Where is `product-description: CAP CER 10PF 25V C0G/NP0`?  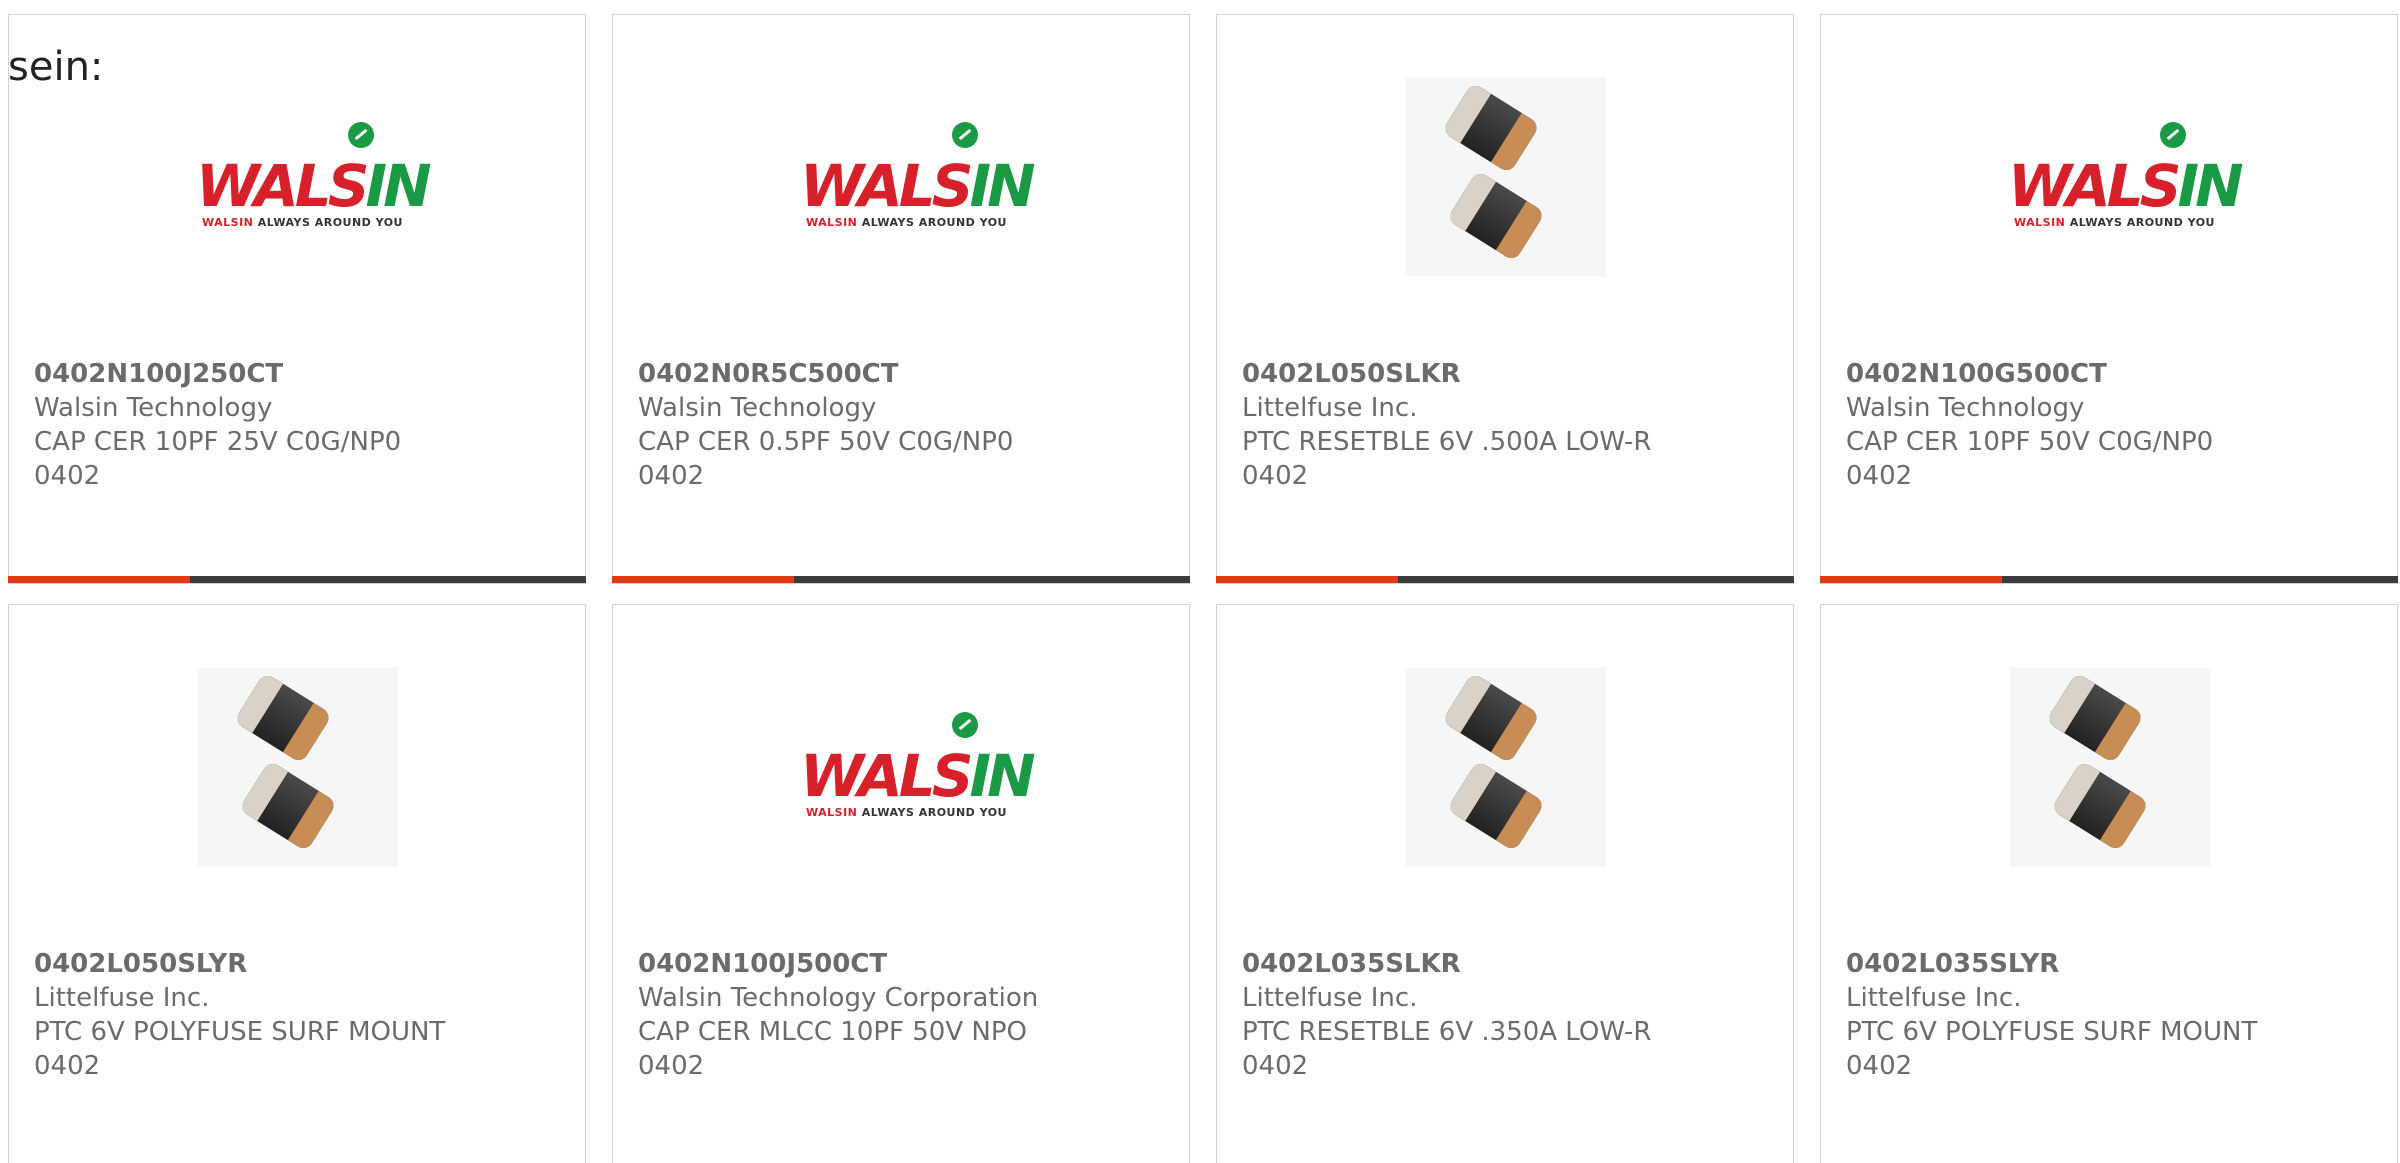
product-description: CAP CER 10PF 25V C0G/NP0 is located at coordinates (218, 442).